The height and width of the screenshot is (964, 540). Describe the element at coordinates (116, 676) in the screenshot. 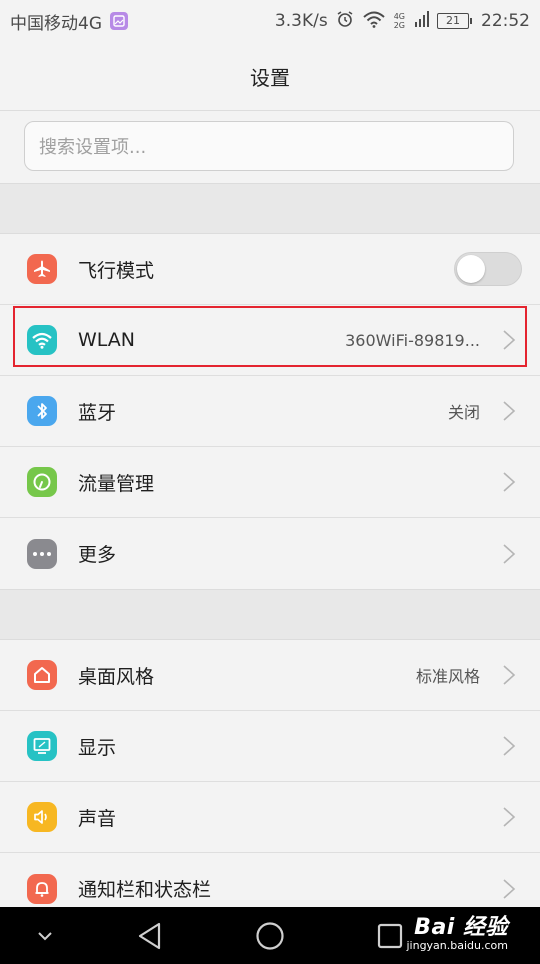

I see `desktop-style-label: 桌面风格` at that location.